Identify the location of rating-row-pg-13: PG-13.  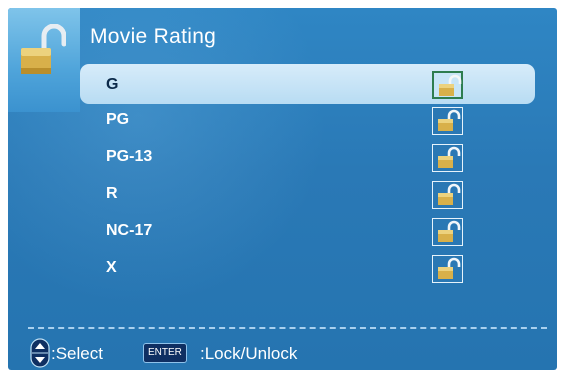
(307, 156).